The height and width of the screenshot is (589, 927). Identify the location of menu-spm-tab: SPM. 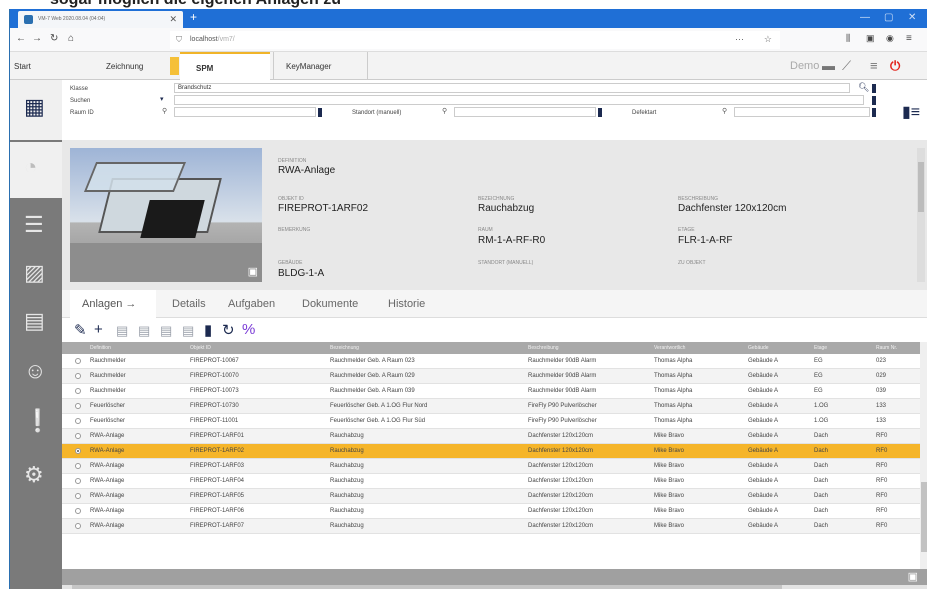
(225, 66).